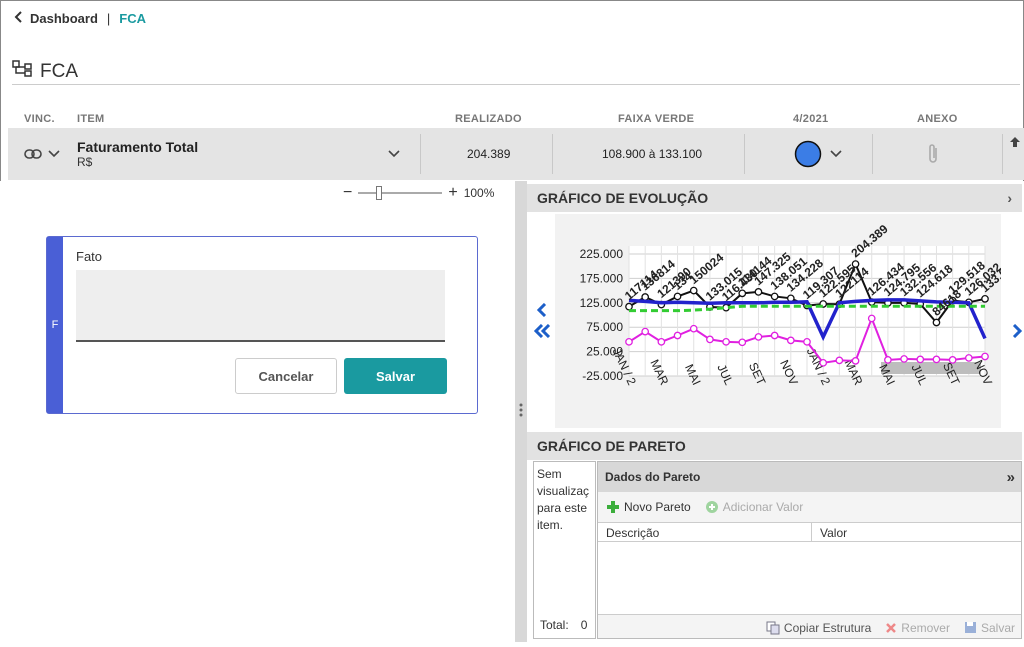  Describe the element at coordinates (931, 368) in the screenshot. I see `chart-scroll-band` at that location.